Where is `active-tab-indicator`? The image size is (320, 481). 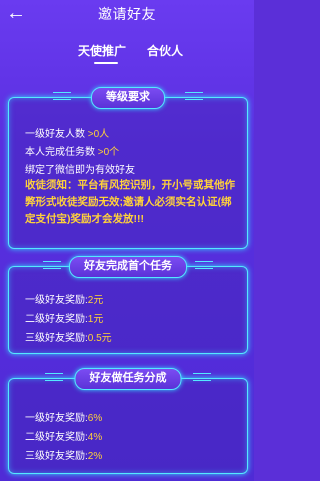 active-tab-indicator is located at coordinates (106, 63).